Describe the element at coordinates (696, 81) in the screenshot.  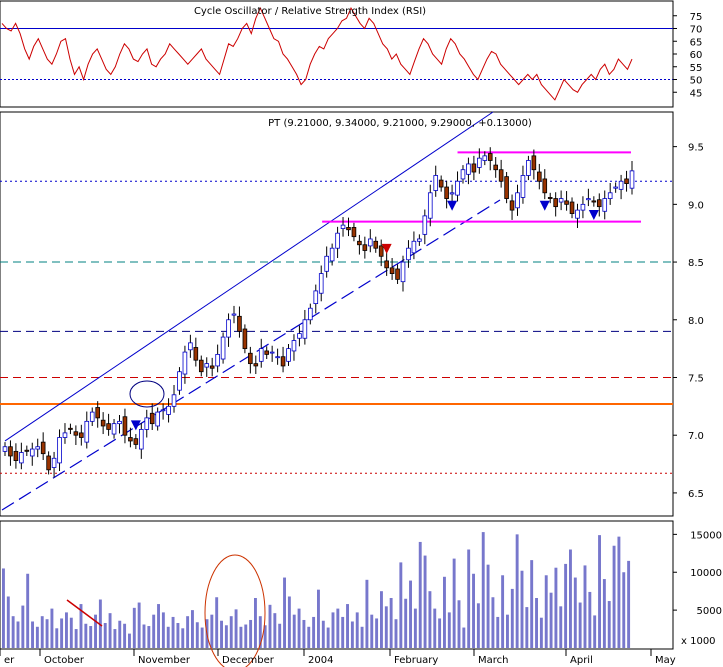
I see `rsi-tick-label: 50` at that location.